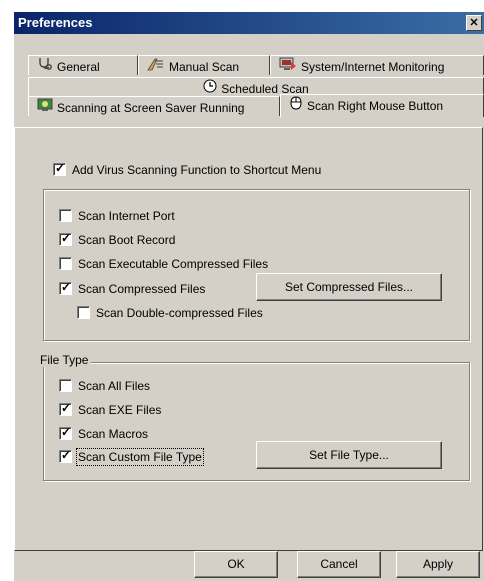 This screenshot has height=581, width=484. What do you see at coordinates (249, 23) in the screenshot?
I see `title-bar: Preferences ✕` at bounding box center [249, 23].